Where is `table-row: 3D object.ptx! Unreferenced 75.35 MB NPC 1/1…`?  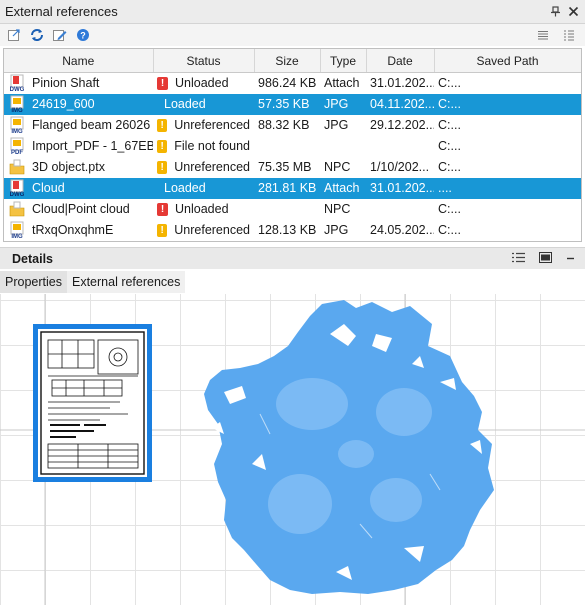
table-row: 3D object.ptx! Unreferenced 75.35 MB NPC 1/1… is located at coordinates (292, 167).